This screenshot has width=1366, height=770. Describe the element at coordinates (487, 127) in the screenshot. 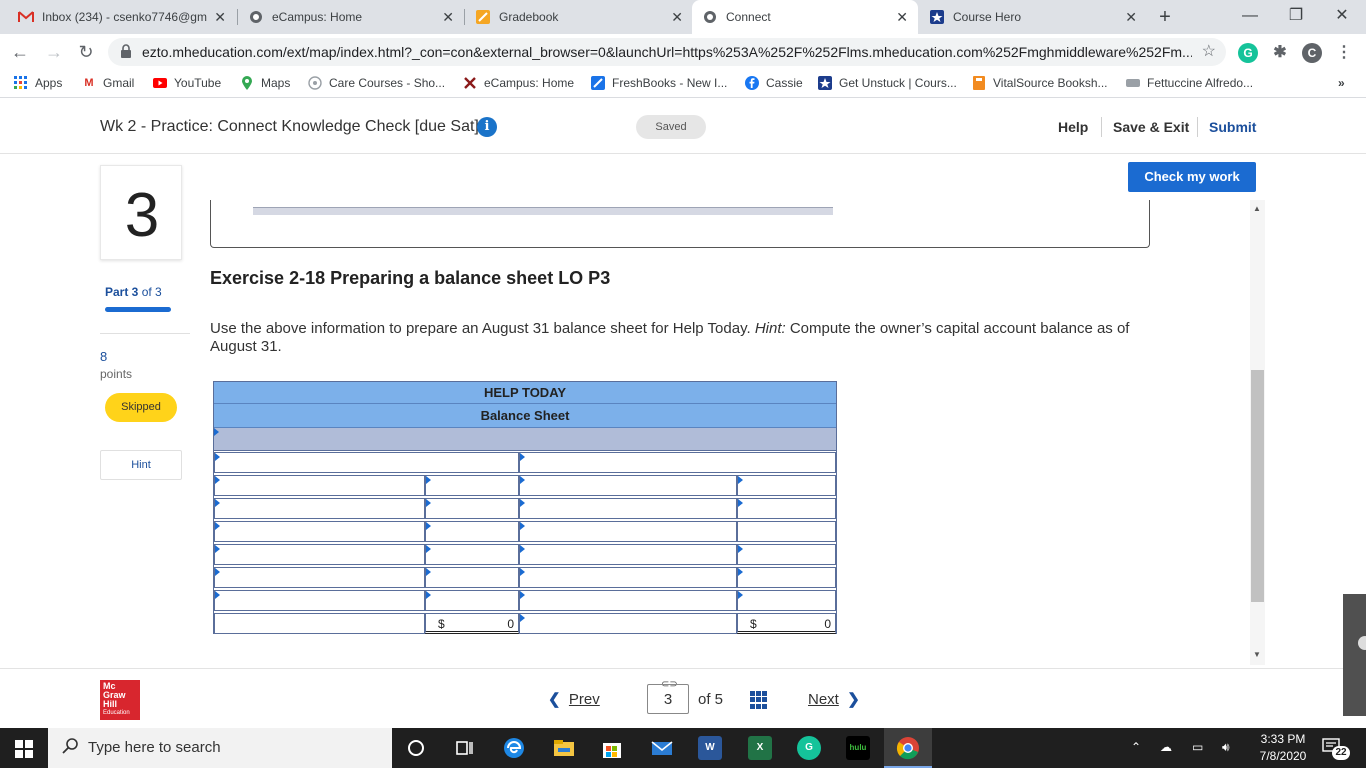

I see `info-icon: i` at that location.